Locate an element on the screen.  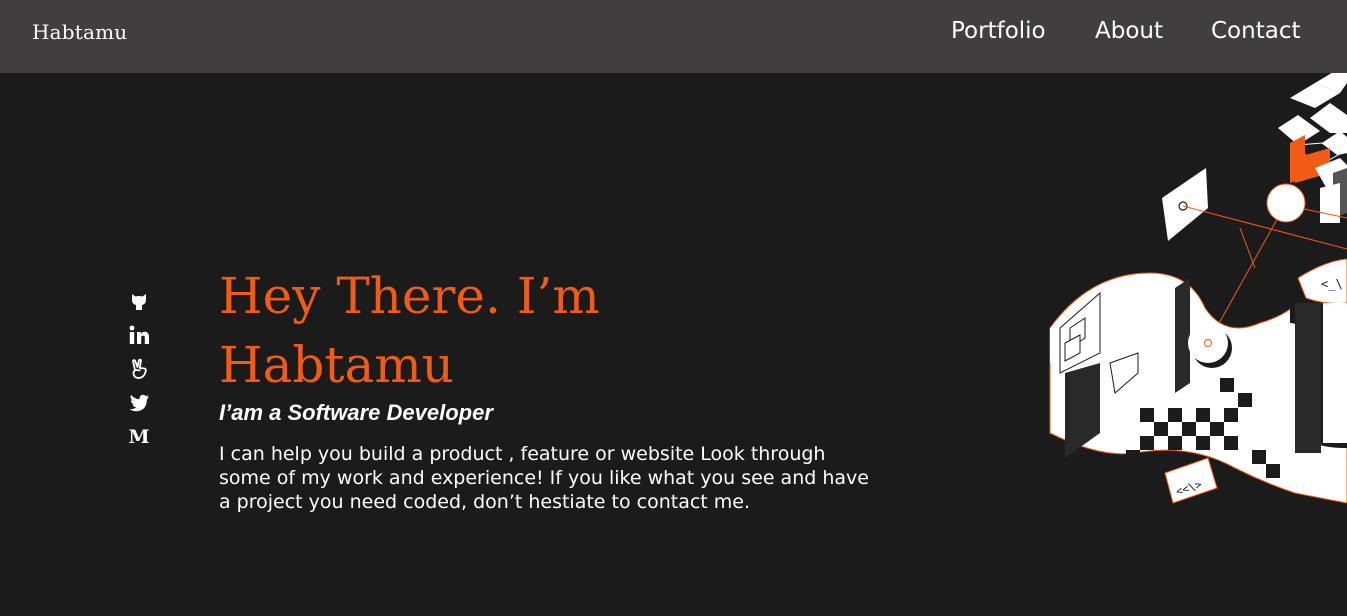
nav-link-about: About is located at coordinates (1129, 31).